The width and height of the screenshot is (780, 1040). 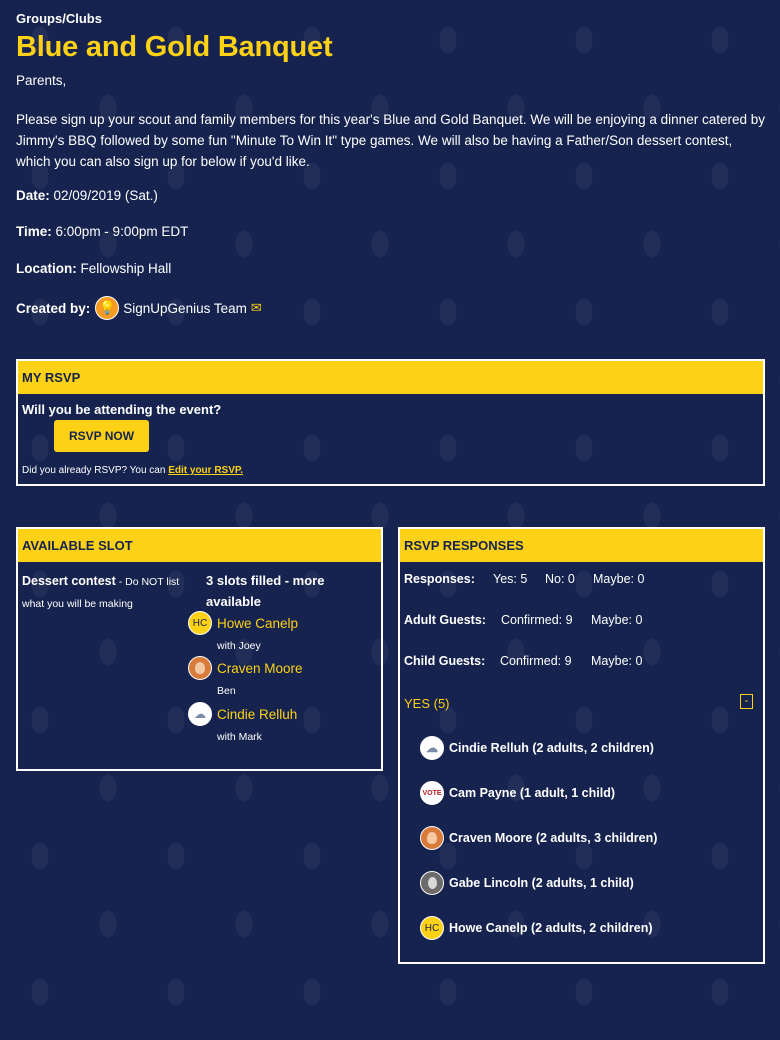 I want to click on stat-no: No: 0, so click(x=560, y=579).